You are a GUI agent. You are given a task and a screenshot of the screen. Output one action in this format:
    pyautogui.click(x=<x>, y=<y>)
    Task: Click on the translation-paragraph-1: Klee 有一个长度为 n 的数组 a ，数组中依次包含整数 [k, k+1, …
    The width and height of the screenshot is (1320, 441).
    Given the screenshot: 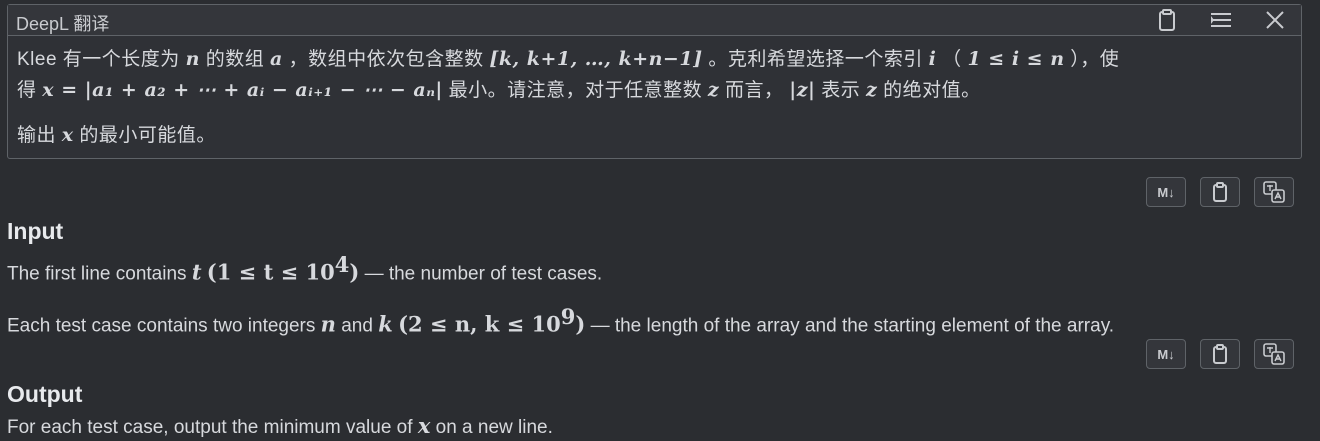 What is the action you would take?
    pyautogui.click(x=568, y=74)
    